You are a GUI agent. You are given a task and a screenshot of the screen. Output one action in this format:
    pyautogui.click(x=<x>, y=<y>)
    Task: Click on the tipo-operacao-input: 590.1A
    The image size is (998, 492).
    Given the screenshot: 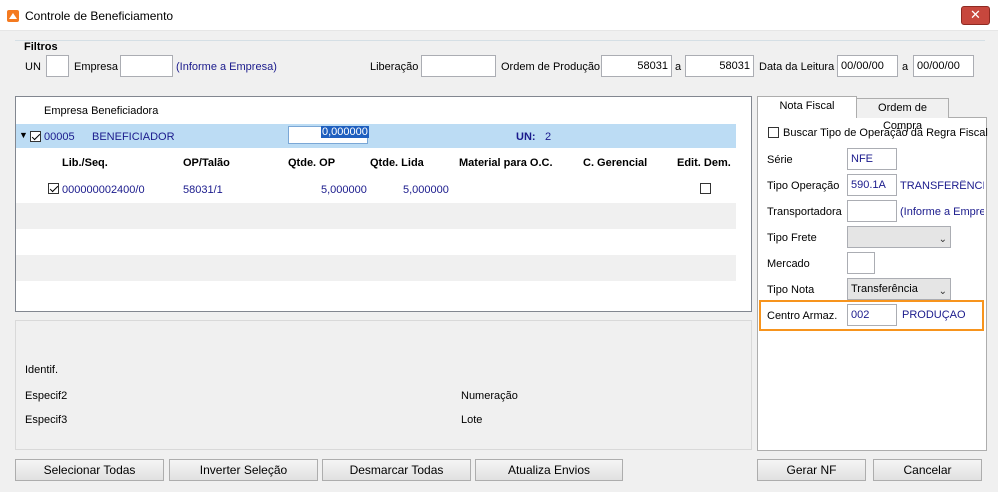 What is the action you would take?
    pyautogui.click(x=872, y=185)
    